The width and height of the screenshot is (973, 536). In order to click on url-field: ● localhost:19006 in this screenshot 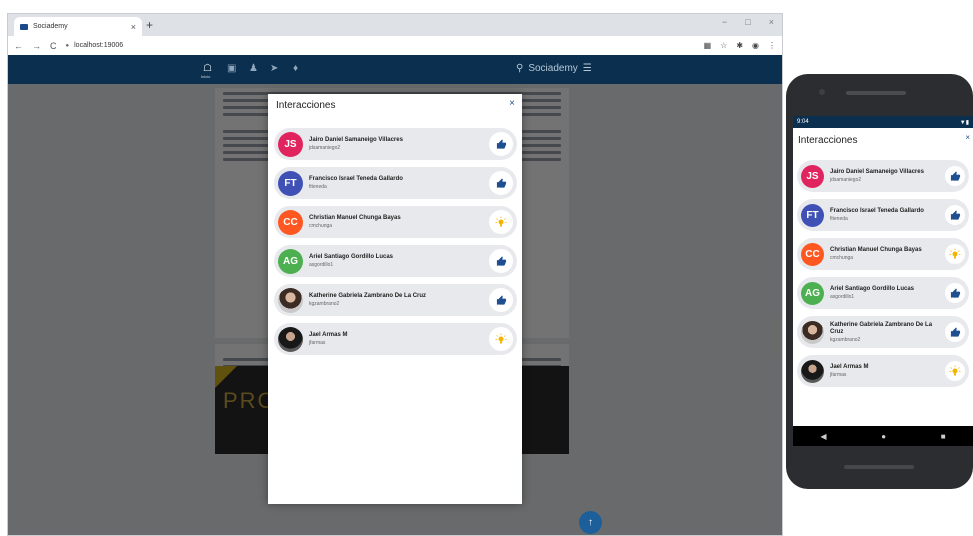, I will do `click(380, 45)`.